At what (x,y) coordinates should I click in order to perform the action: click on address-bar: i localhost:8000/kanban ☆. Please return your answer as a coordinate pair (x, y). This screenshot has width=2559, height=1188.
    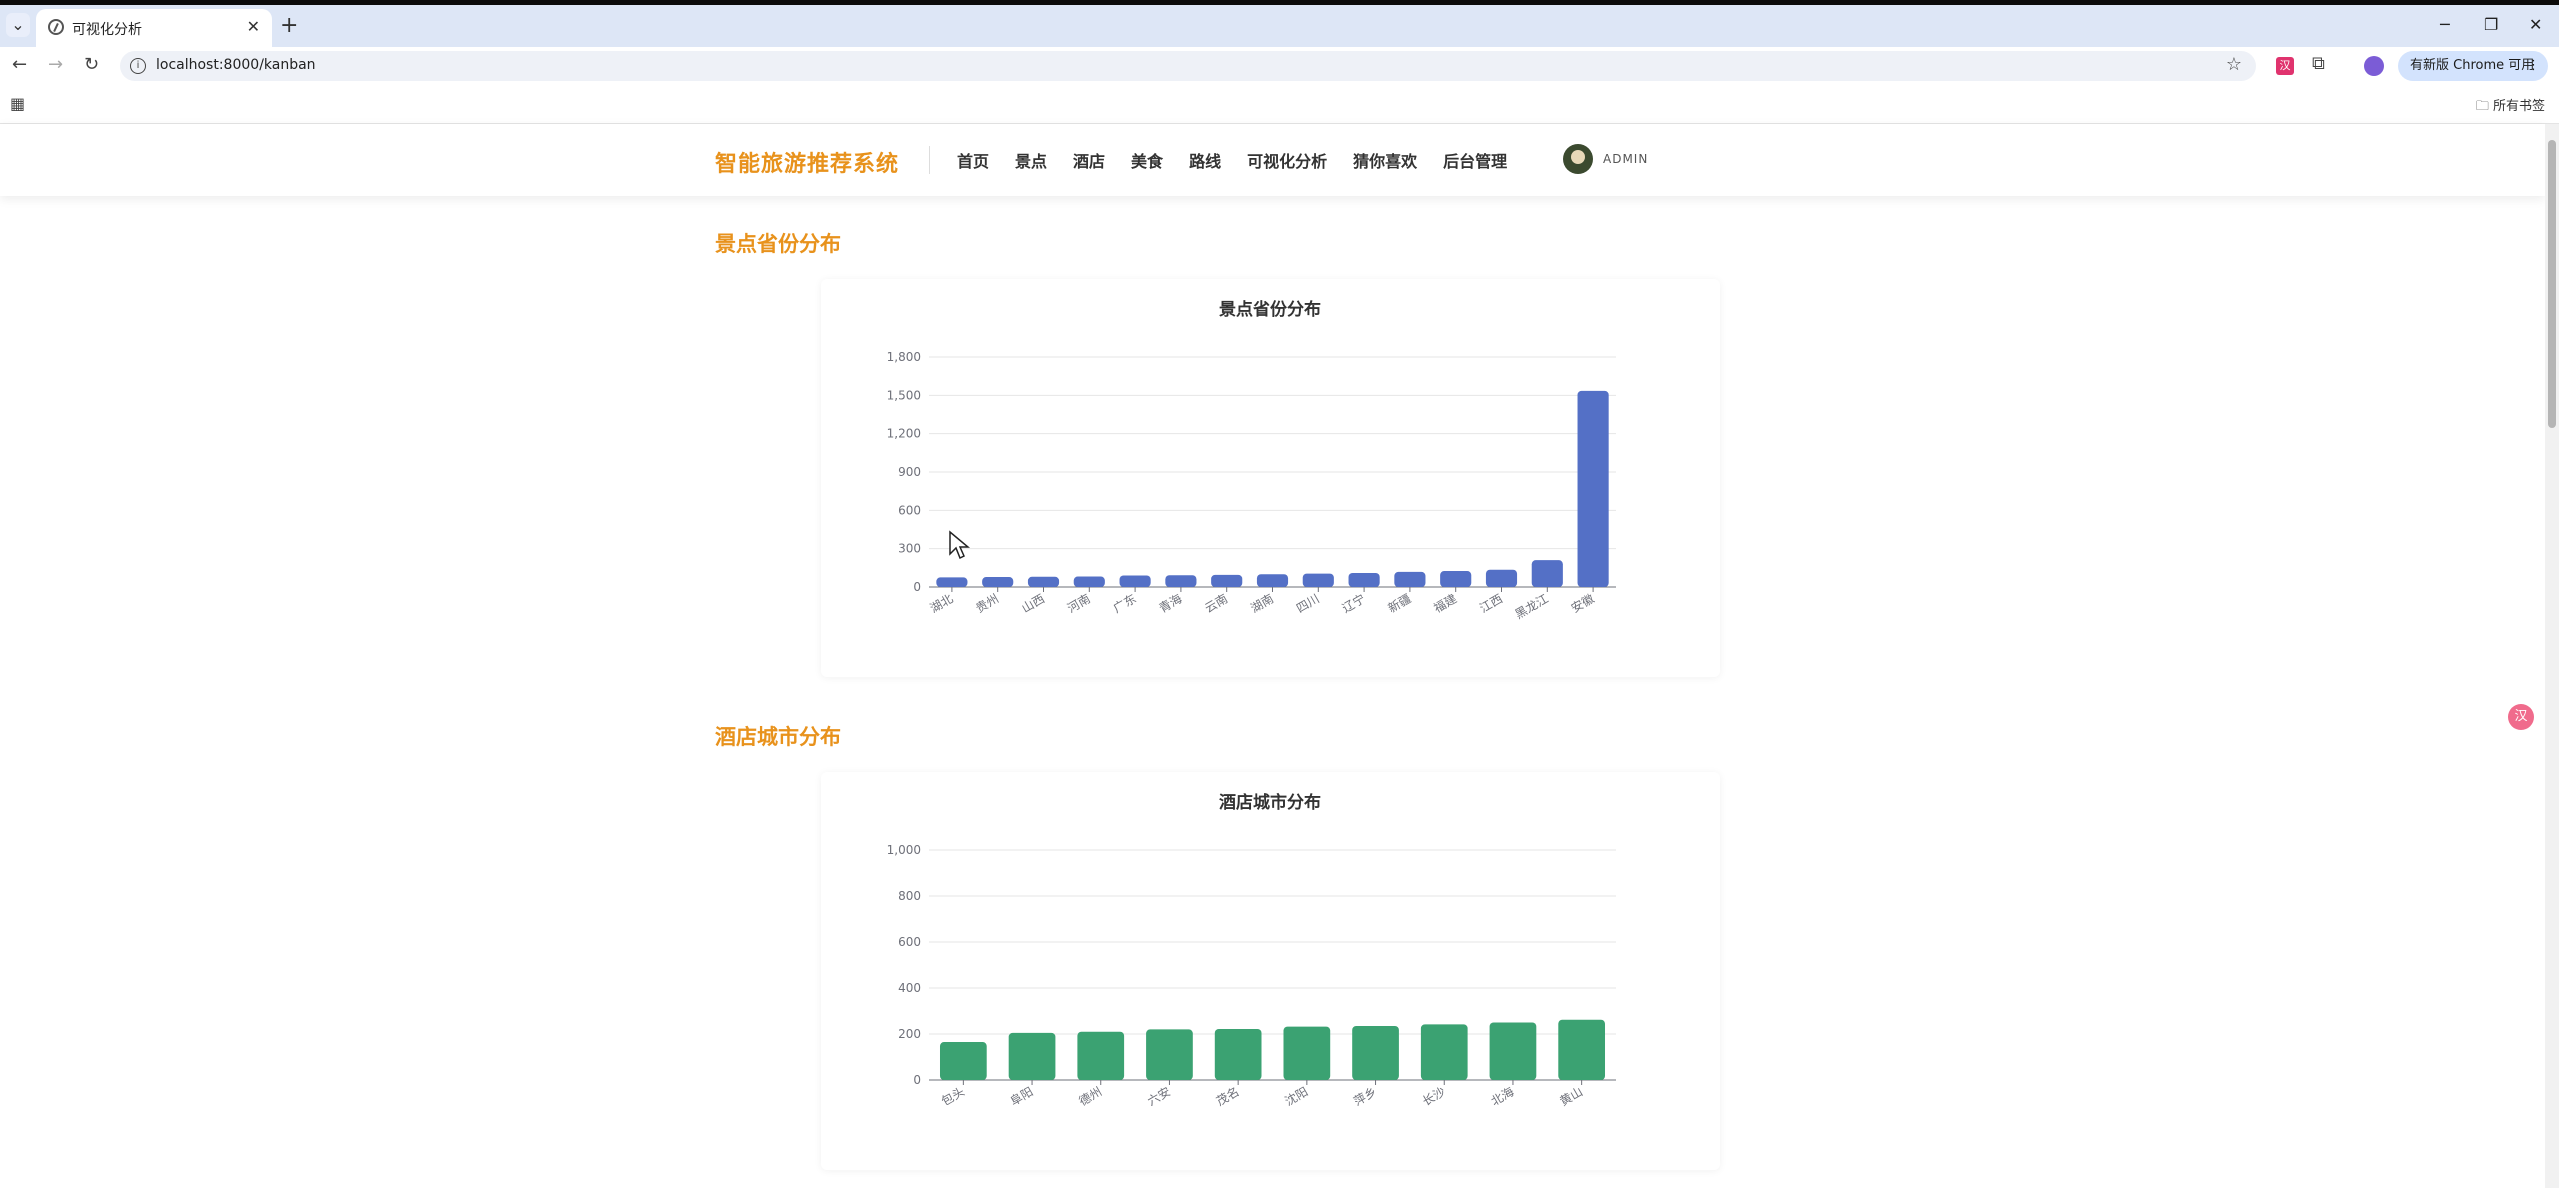
    Looking at the image, I should click on (1188, 66).